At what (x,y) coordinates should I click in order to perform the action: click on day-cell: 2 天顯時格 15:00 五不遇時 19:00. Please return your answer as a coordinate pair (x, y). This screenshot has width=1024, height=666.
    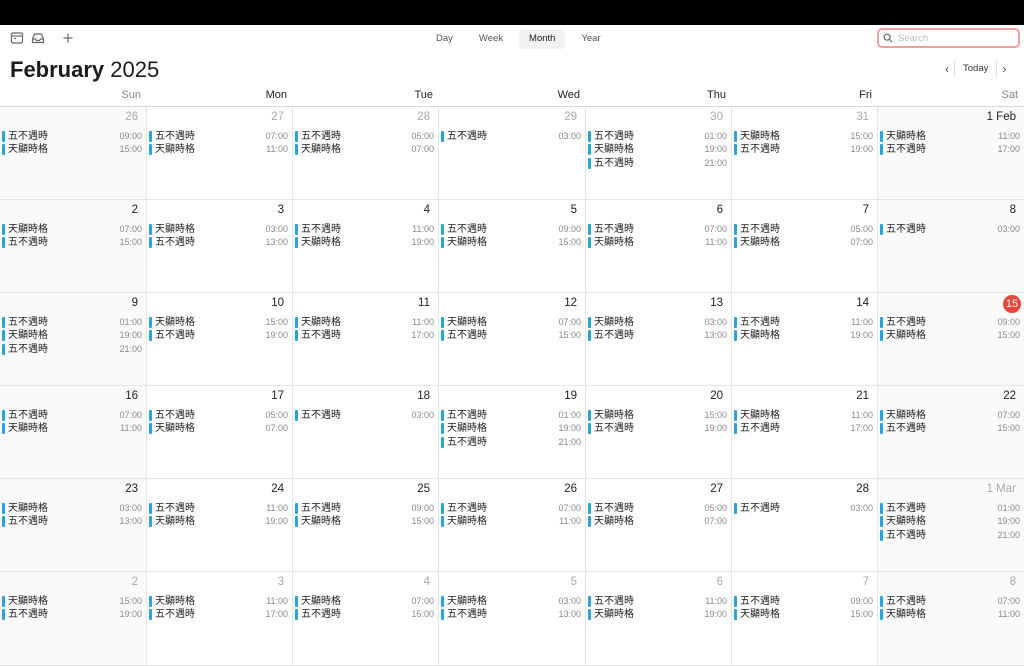
    Looking at the image, I should click on (73, 619).